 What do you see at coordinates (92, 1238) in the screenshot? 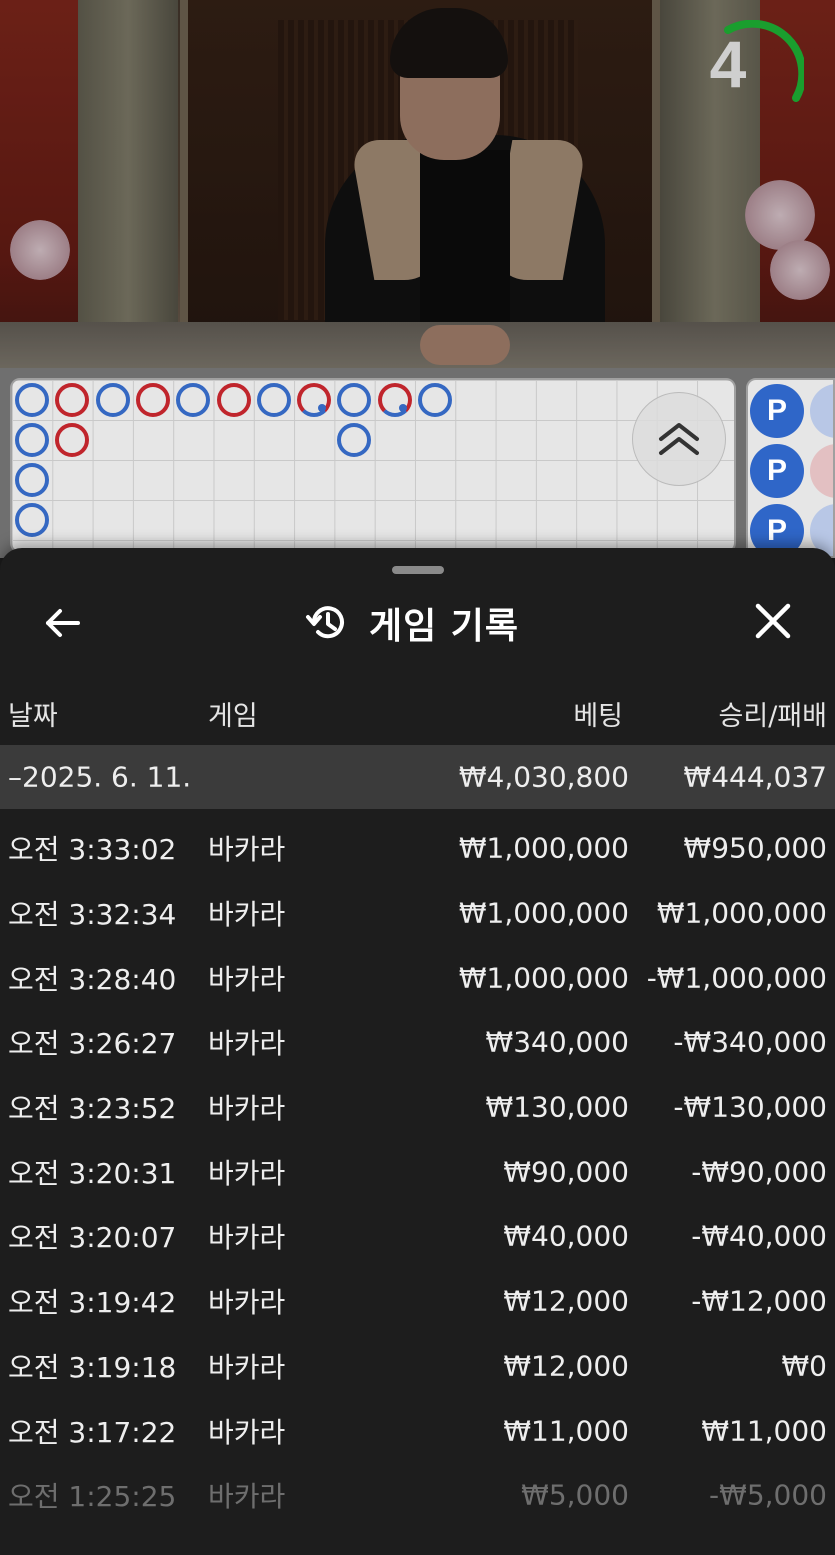
I see `row-time: 오전 3:20:07` at bounding box center [92, 1238].